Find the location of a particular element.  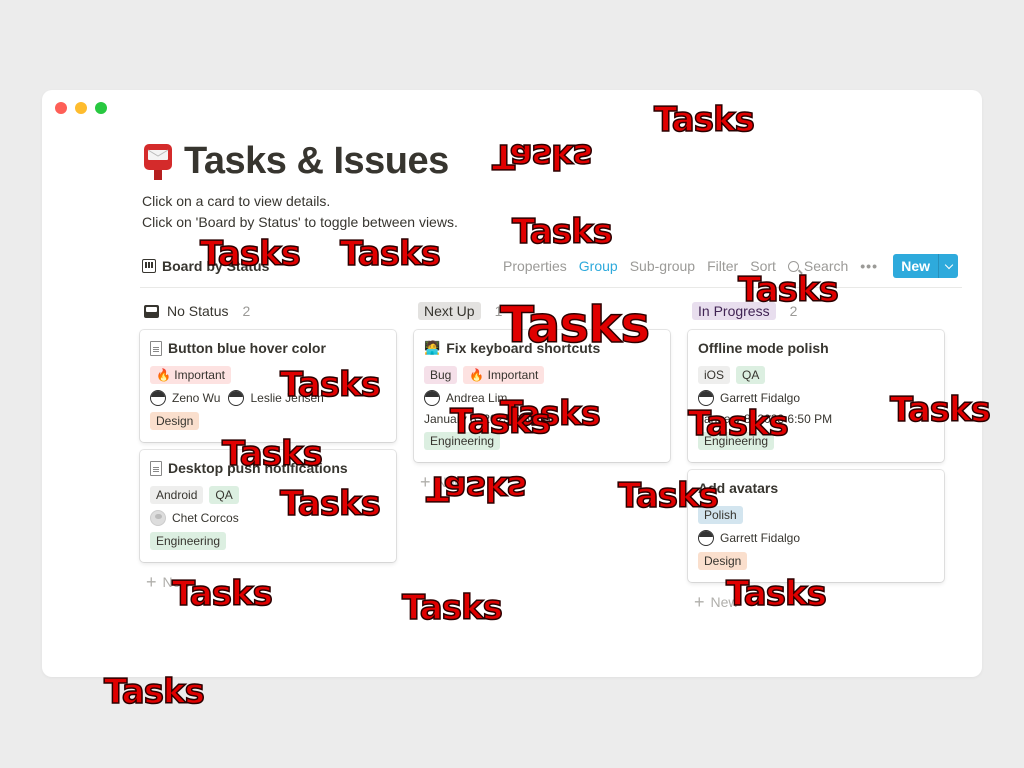

team-tag: Engineering is located at coordinates (188, 541).